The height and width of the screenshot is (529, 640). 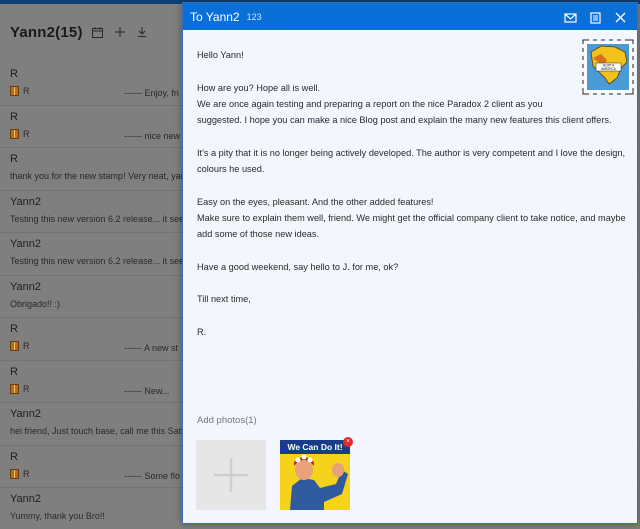 I want to click on svg-text: AMERICA, so click(x=608, y=69).